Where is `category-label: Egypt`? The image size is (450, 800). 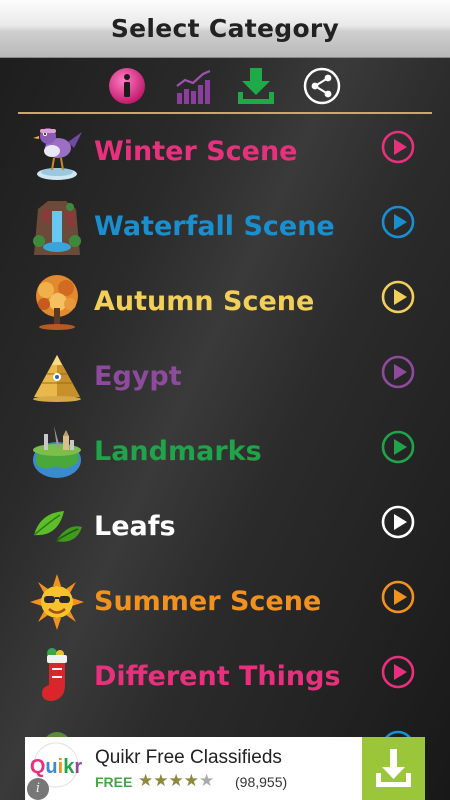
category-label: Egypt is located at coordinates (138, 376).